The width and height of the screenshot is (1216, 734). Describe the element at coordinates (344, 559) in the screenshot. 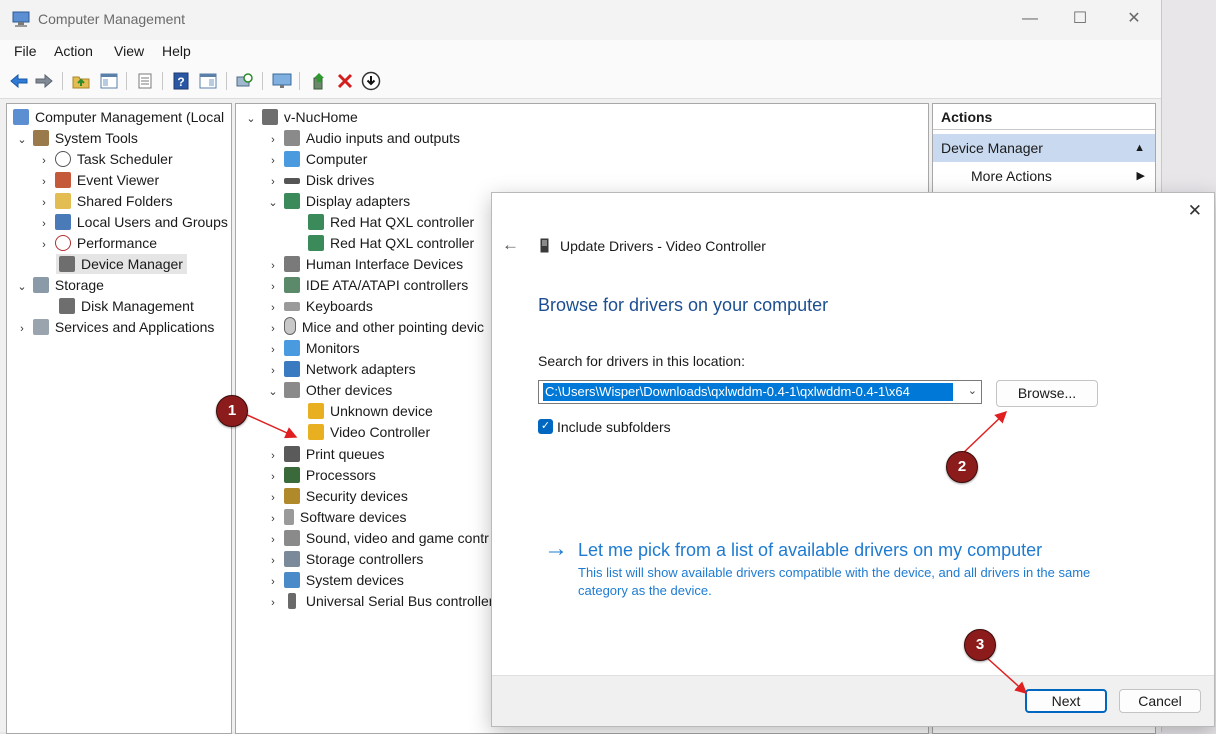

I see `device-category-storage-controllers: › Storage controllers` at that location.